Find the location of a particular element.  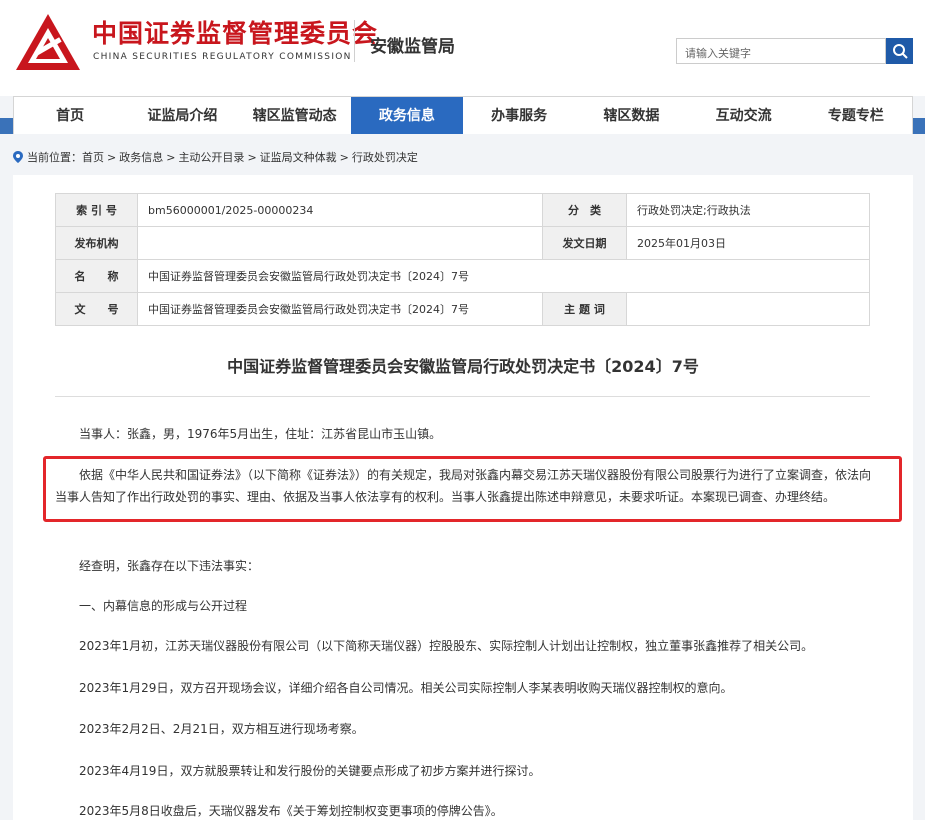

org-name-cn: 中国证券监督管理委员会 is located at coordinates (235, 33).